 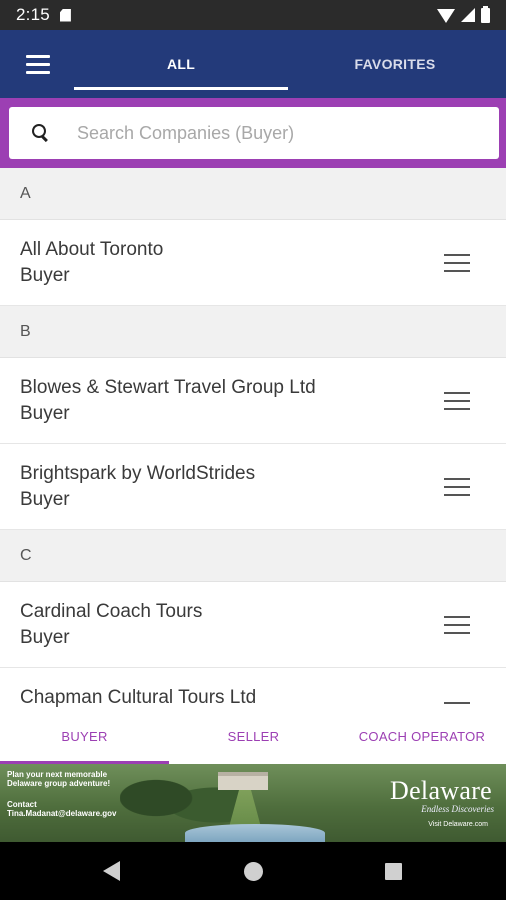 I want to click on search-box, so click(x=254, y=133).